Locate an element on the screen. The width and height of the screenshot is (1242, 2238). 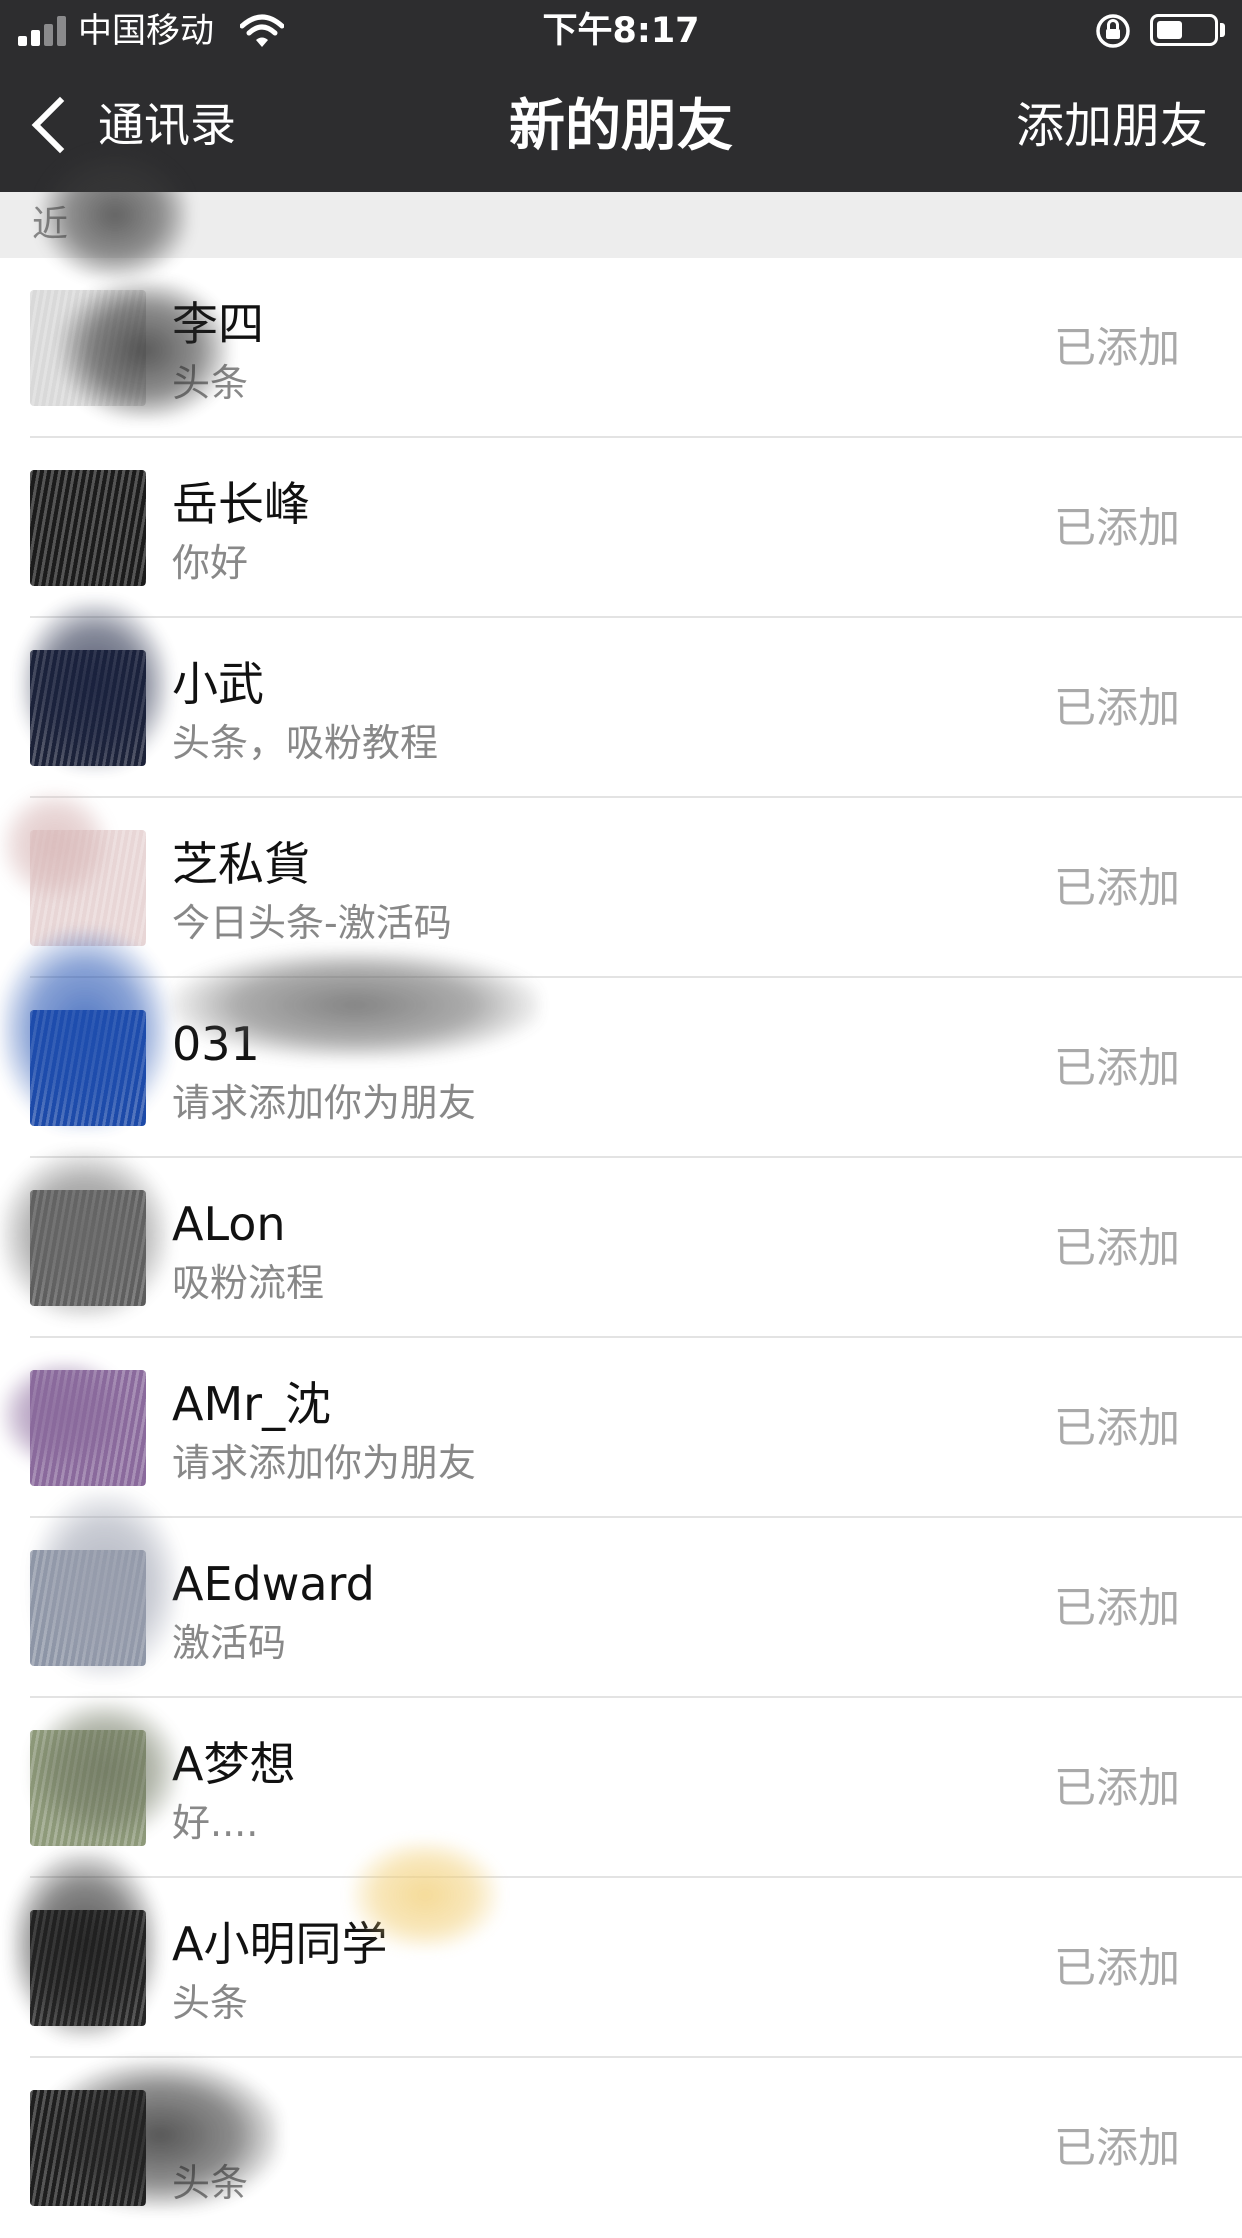
friend-request-row: 芝私貨今日头条-激活码 已添加 is located at coordinates (621, 888).